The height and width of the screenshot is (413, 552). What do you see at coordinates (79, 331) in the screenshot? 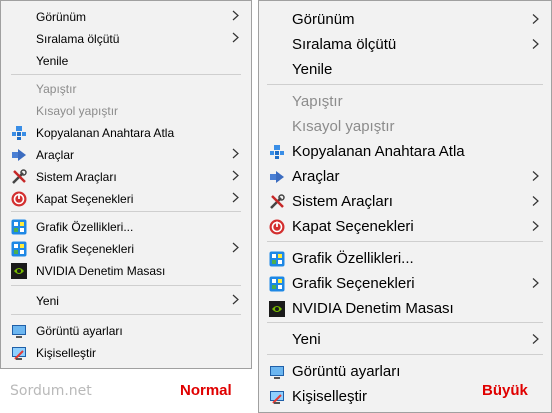
I see `menu-item-label: Görüntü ayarları` at bounding box center [79, 331].